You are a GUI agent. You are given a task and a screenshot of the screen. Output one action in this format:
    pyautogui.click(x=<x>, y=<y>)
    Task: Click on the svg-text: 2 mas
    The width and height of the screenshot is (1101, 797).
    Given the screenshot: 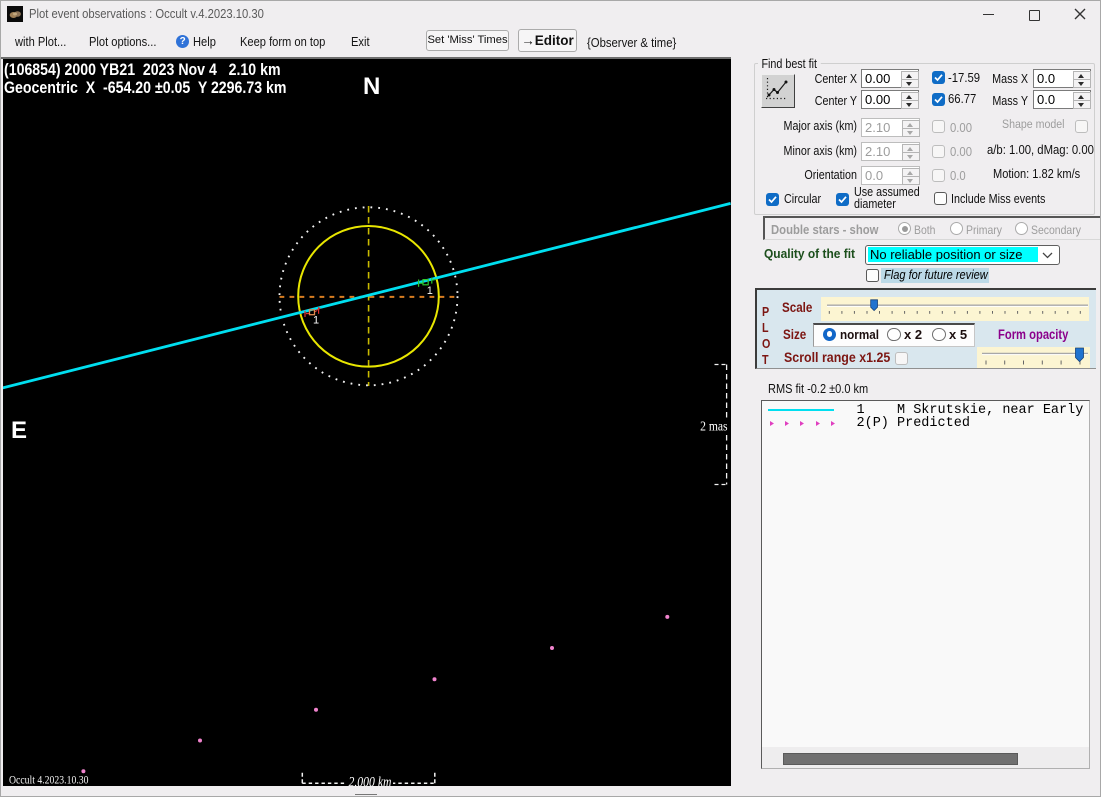 What is the action you would take?
    pyautogui.click(x=714, y=426)
    